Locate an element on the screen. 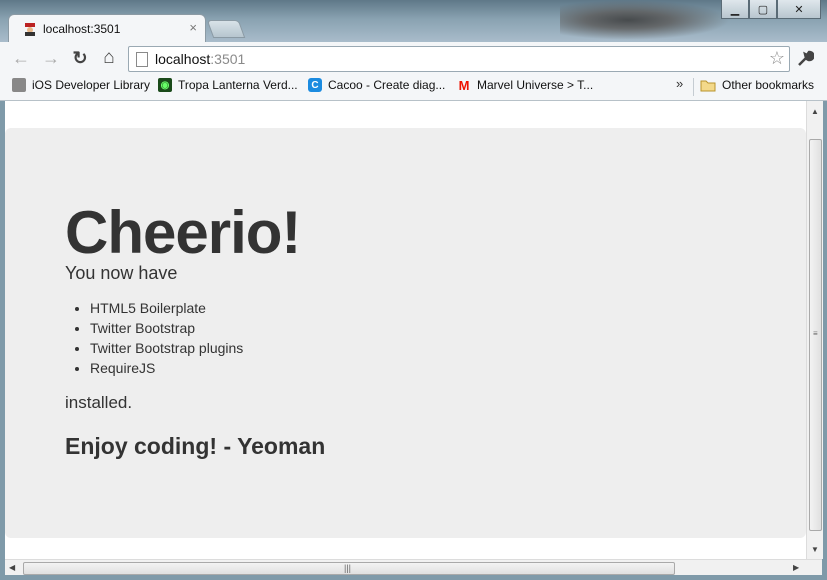  tab-localhost: localhost:3501 × is located at coordinates (107, 28).